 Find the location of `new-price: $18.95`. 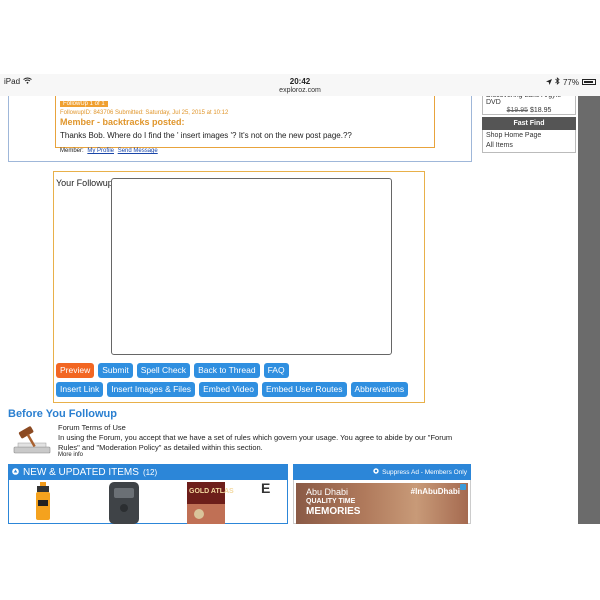

new-price: $18.95 is located at coordinates (540, 110).